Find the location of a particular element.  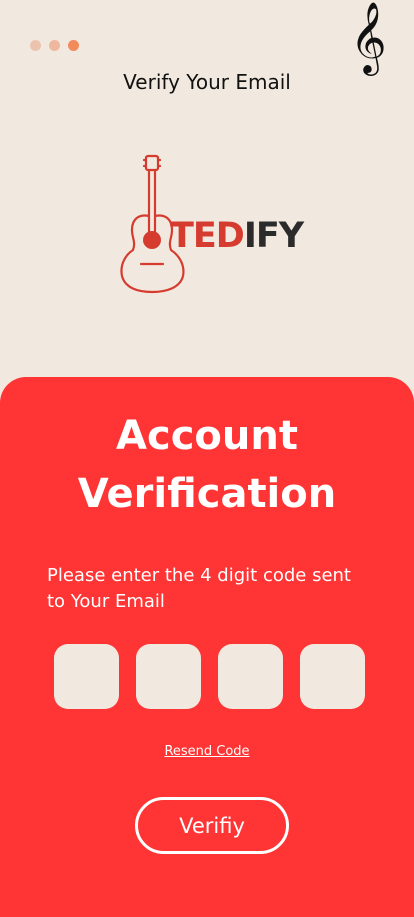

page-indicator is located at coordinates (54, 45).